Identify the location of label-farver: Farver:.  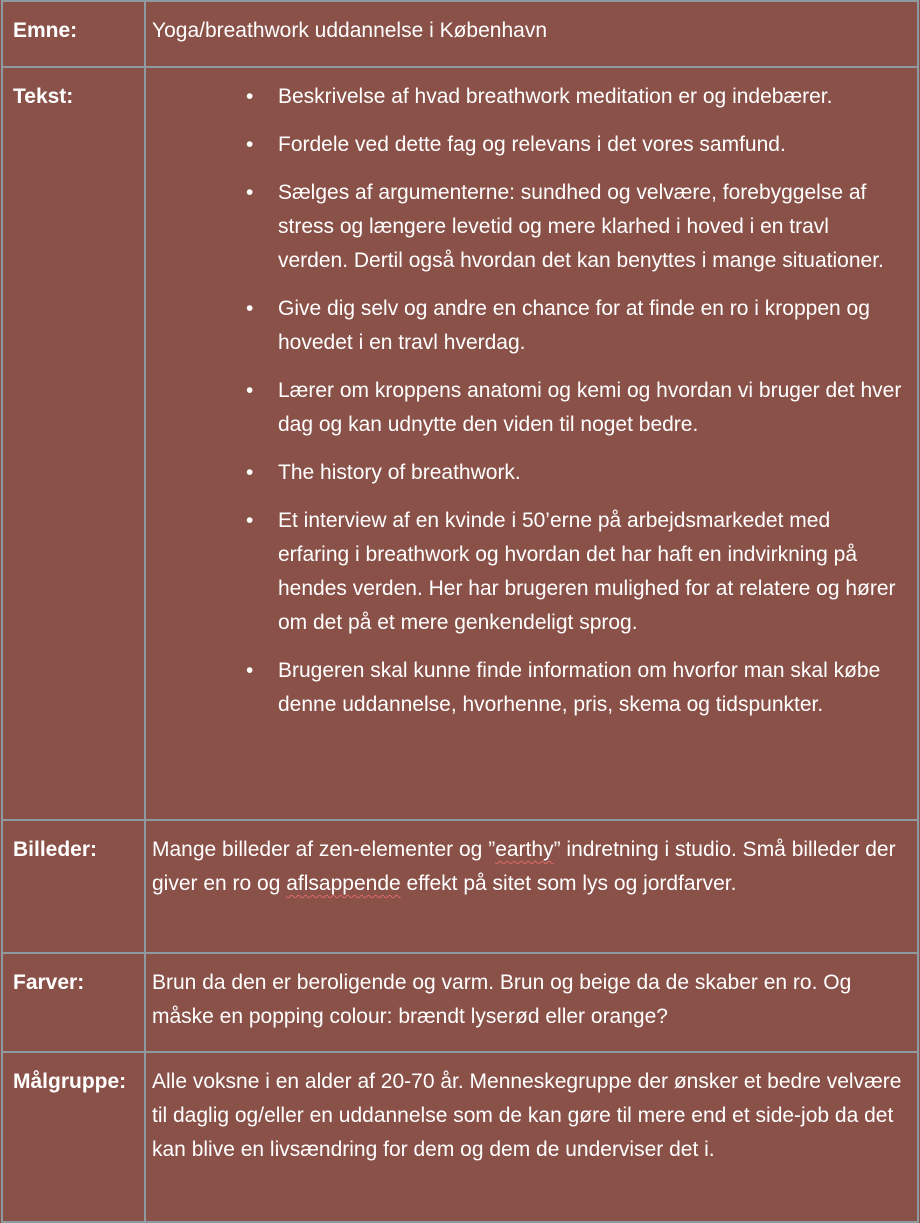
(73, 1002).